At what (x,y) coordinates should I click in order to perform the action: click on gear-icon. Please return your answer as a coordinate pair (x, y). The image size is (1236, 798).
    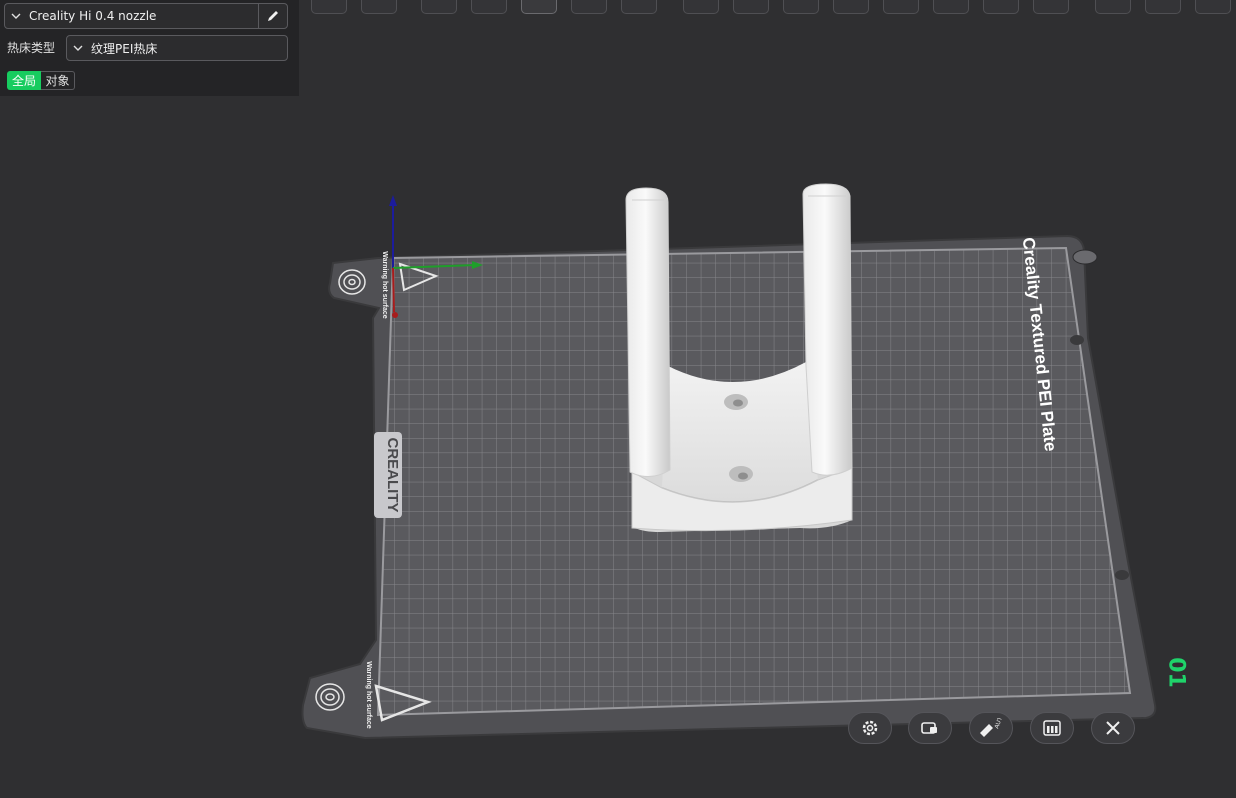
    Looking at the image, I should click on (870, 728).